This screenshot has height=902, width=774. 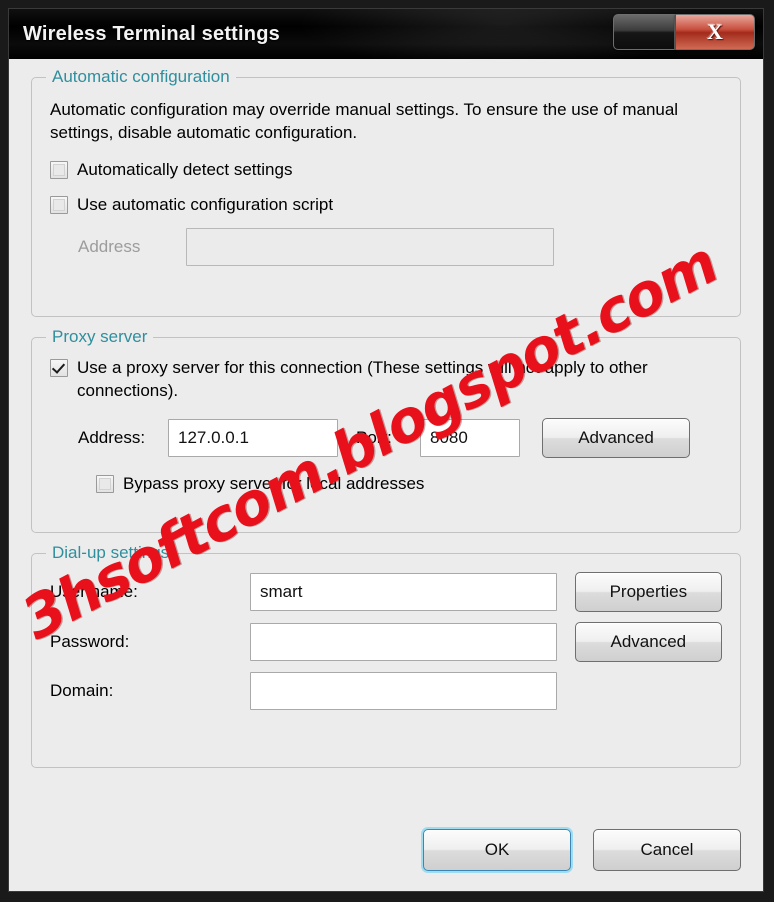 I want to click on label-username: User name:, so click(x=94, y=591).